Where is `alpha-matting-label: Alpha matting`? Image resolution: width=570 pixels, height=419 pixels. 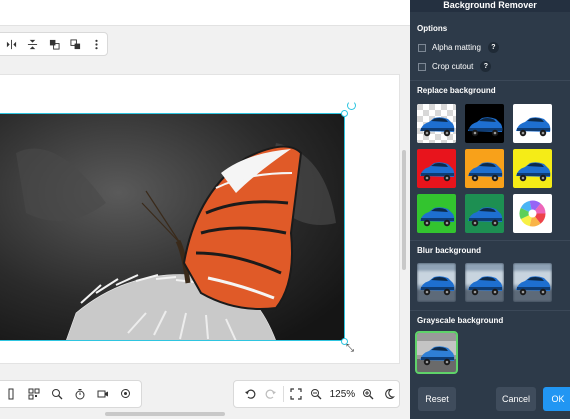 alpha-matting-label: Alpha matting is located at coordinates (456, 47).